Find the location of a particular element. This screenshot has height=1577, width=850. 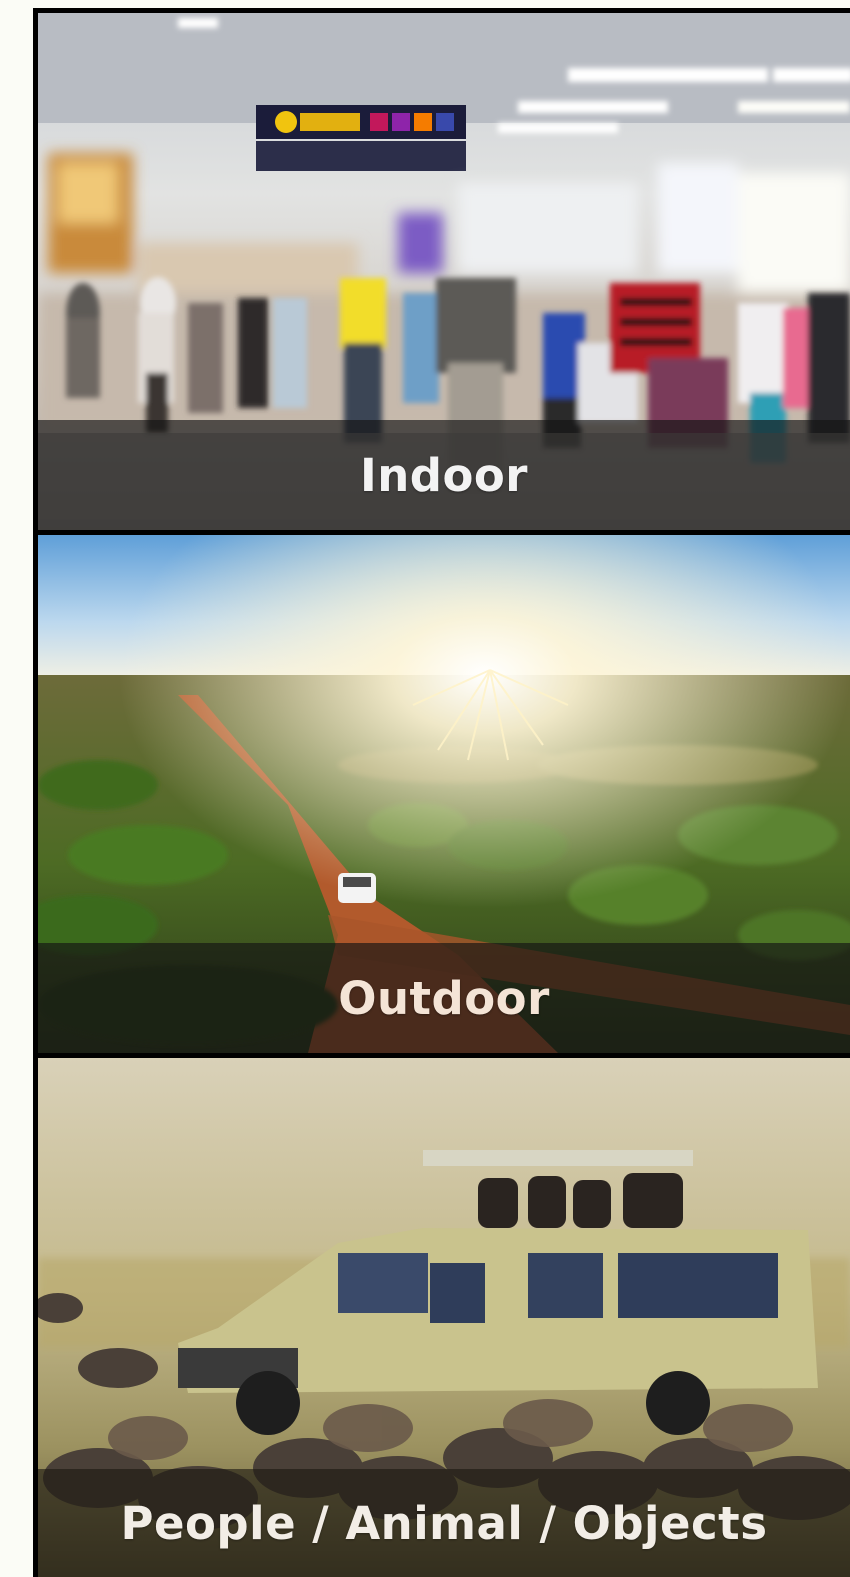

category-label-outdoor: Outdoor is located at coordinates (444, 998).